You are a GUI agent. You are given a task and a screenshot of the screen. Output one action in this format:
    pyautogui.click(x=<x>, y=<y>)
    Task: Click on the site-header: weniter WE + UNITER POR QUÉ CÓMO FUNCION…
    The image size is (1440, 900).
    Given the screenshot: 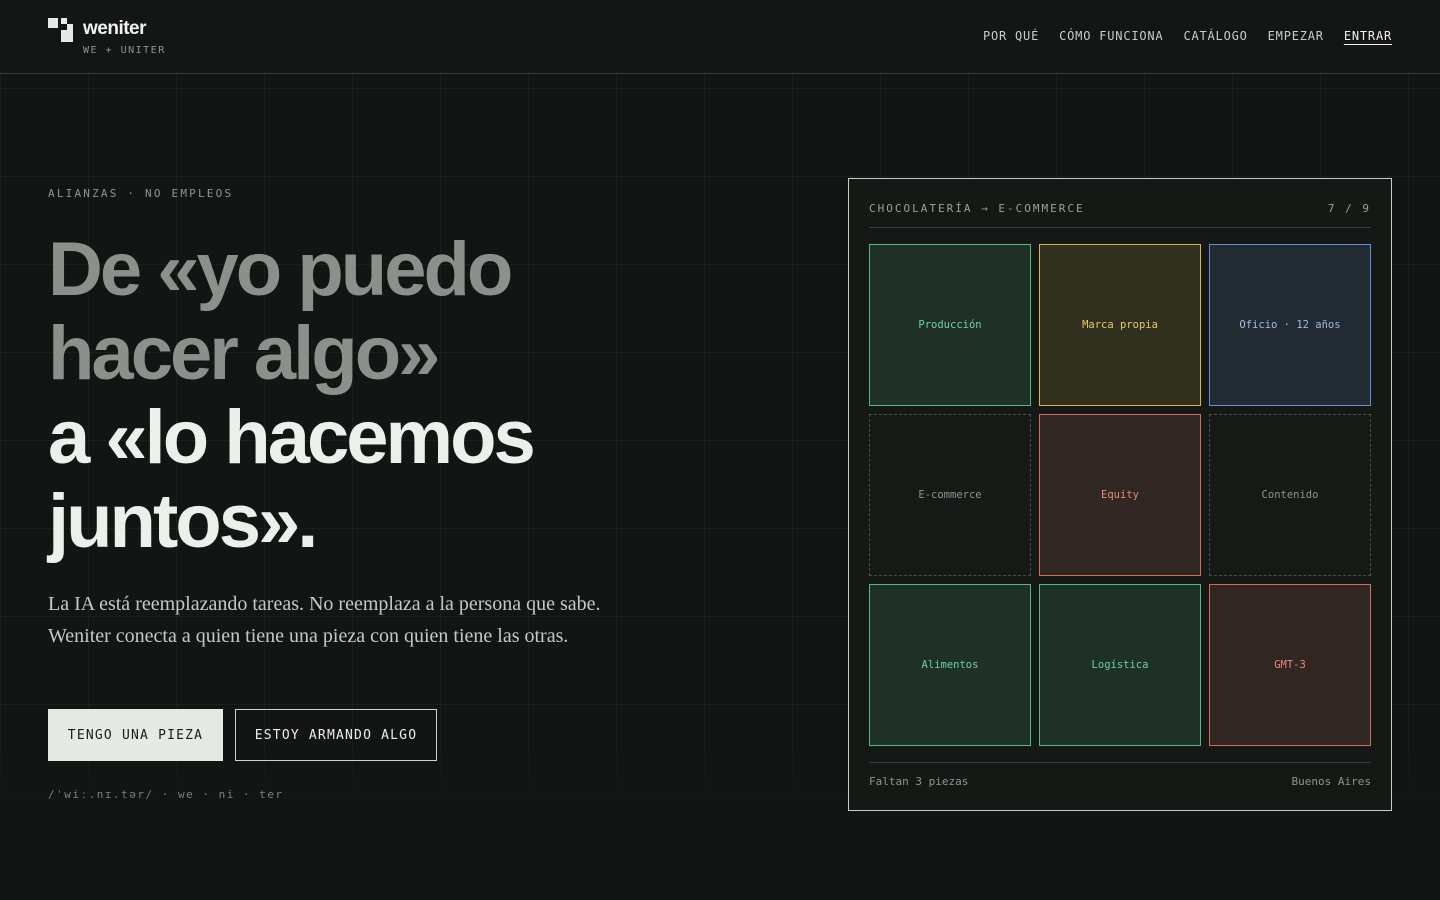 What is the action you would take?
    pyautogui.click(x=720, y=37)
    